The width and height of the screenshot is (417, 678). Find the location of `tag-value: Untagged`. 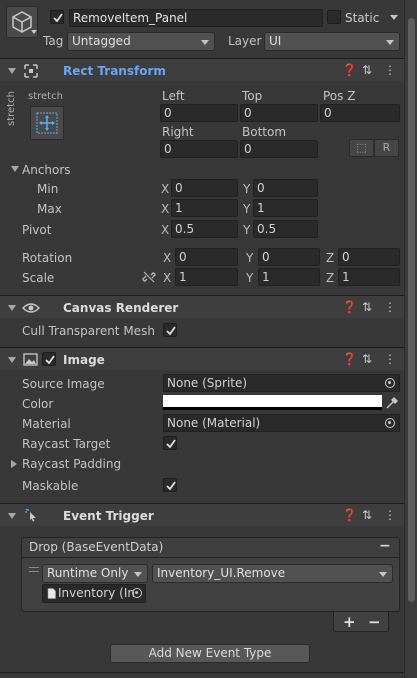

tag-value: Untagged is located at coordinates (101, 41).